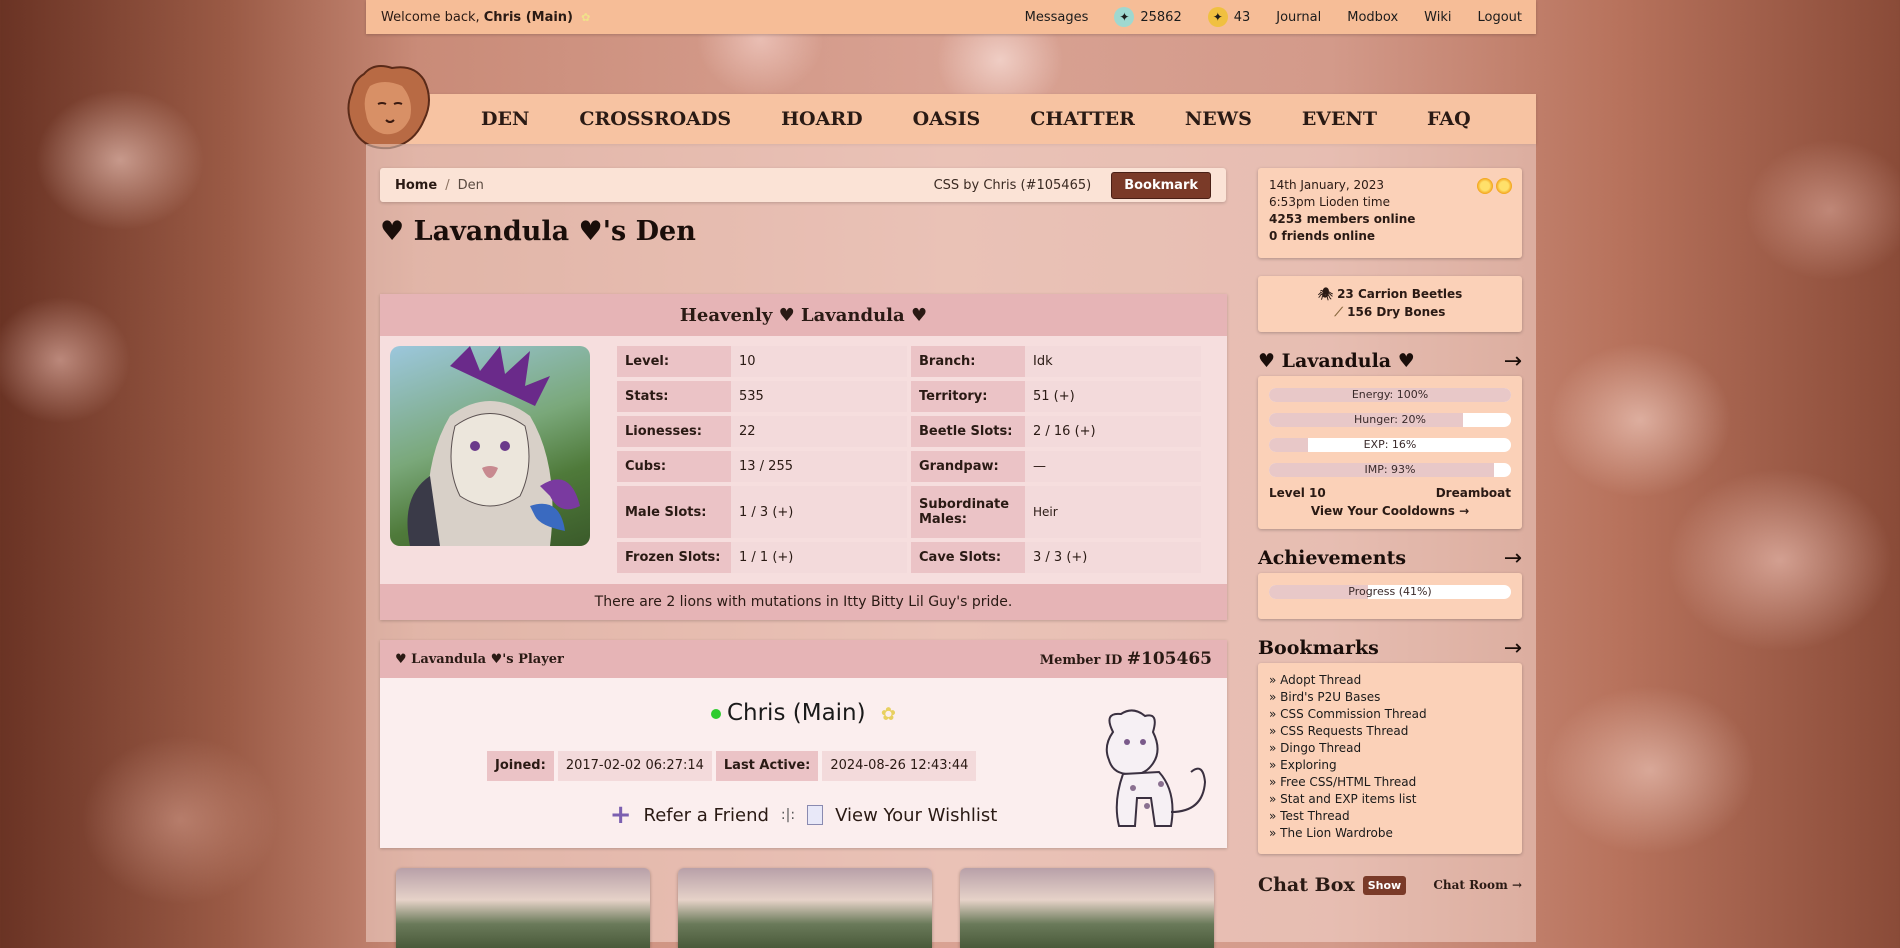  What do you see at coordinates (538, 231) in the screenshot?
I see `page-title: ♥ Lavandula ♥'s Den` at bounding box center [538, 231].